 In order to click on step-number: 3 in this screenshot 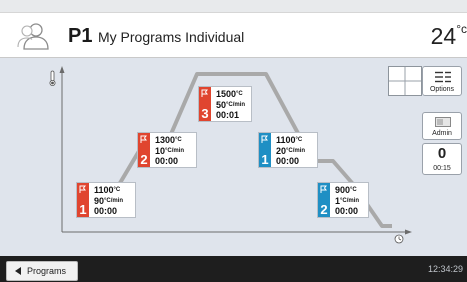, I will do `click(205, 113)`.